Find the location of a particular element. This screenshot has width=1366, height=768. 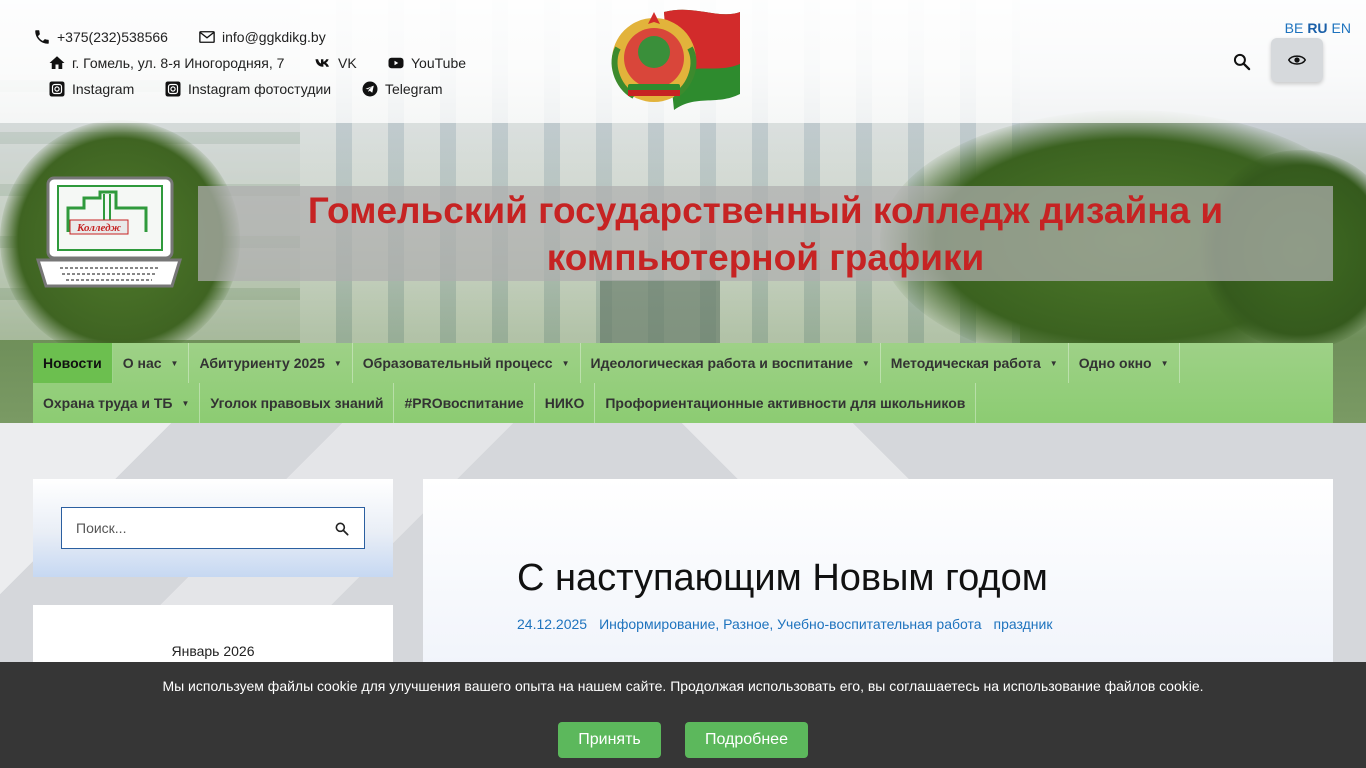

article-tag: праздник is located at coordinates (1023, 624).